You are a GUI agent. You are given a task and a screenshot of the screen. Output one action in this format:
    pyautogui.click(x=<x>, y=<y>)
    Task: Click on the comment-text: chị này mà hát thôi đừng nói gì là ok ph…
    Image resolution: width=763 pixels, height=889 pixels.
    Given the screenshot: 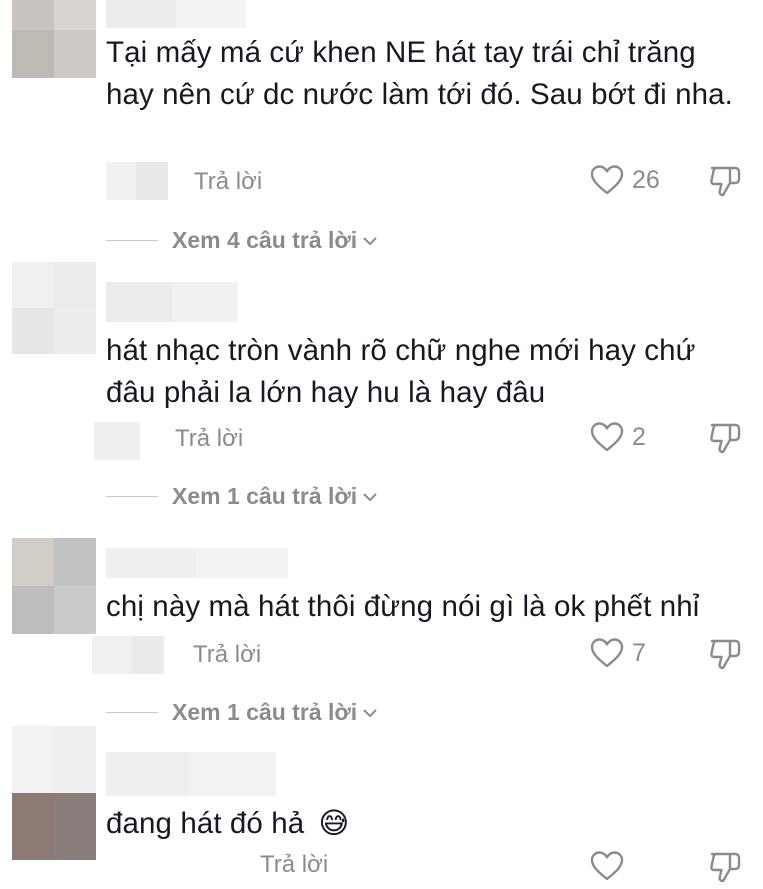 What is the action you would take?
    pyautogui.click(x=403, y=606)
    